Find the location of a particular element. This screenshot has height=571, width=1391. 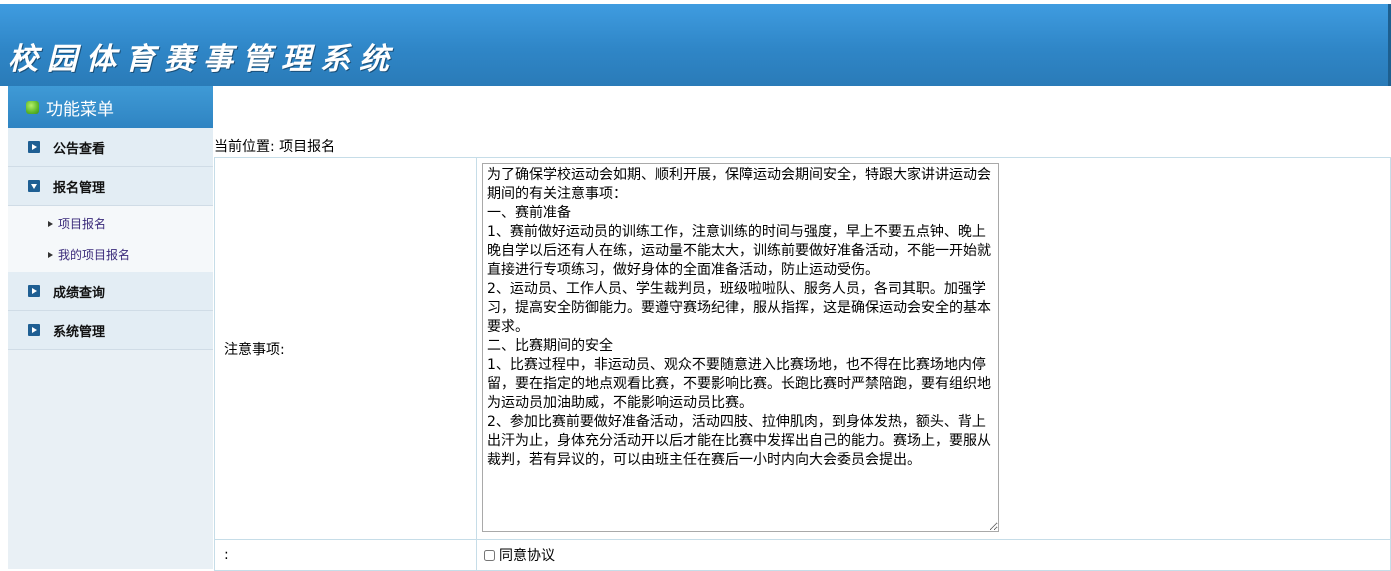

agree-cell: 同意协议 is located at coordinates (933, 555).